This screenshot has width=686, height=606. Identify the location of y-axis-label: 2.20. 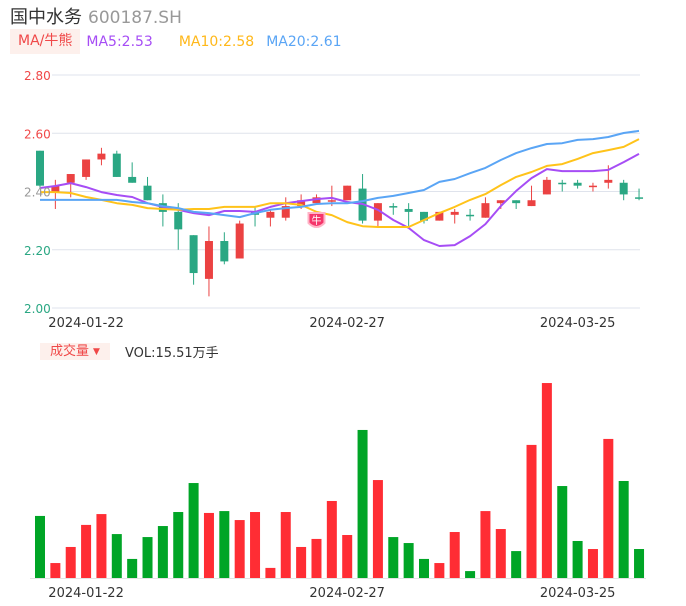
(37, 251).